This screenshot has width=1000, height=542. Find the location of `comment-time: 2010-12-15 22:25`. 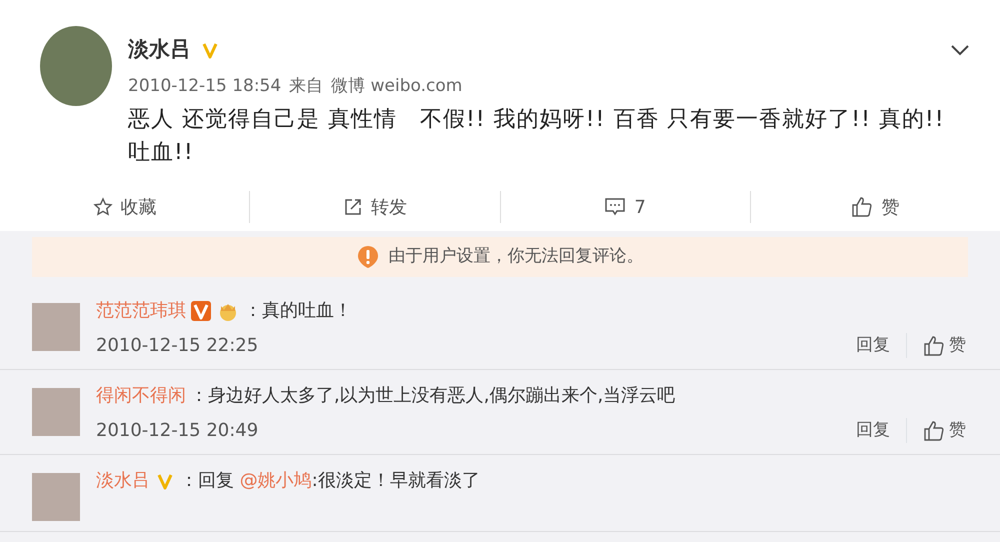

comment-time: 2010-12-15 22:25 is located at coordinates (178, 346).